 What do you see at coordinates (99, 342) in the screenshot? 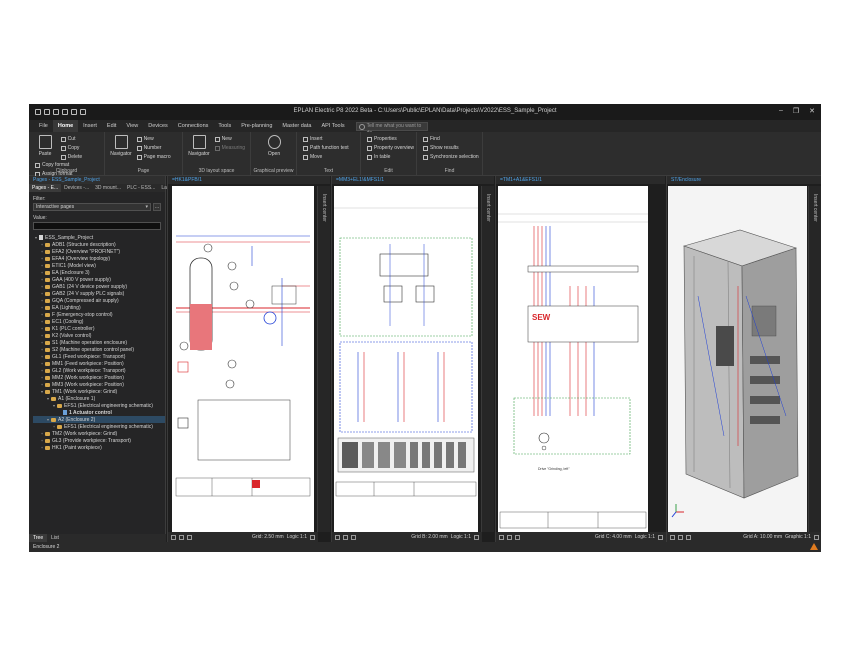
I see `tree-node: + S1 (Machine operation enclosure)` at bounding box center [99, 342].